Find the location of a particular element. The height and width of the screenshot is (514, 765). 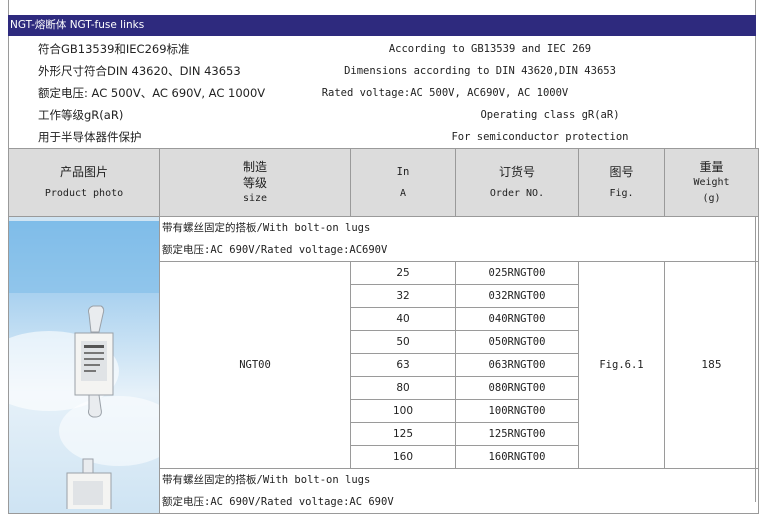

section-title: NGT-熔断体 NGT-fuse links is located at coordinates (77, 25).